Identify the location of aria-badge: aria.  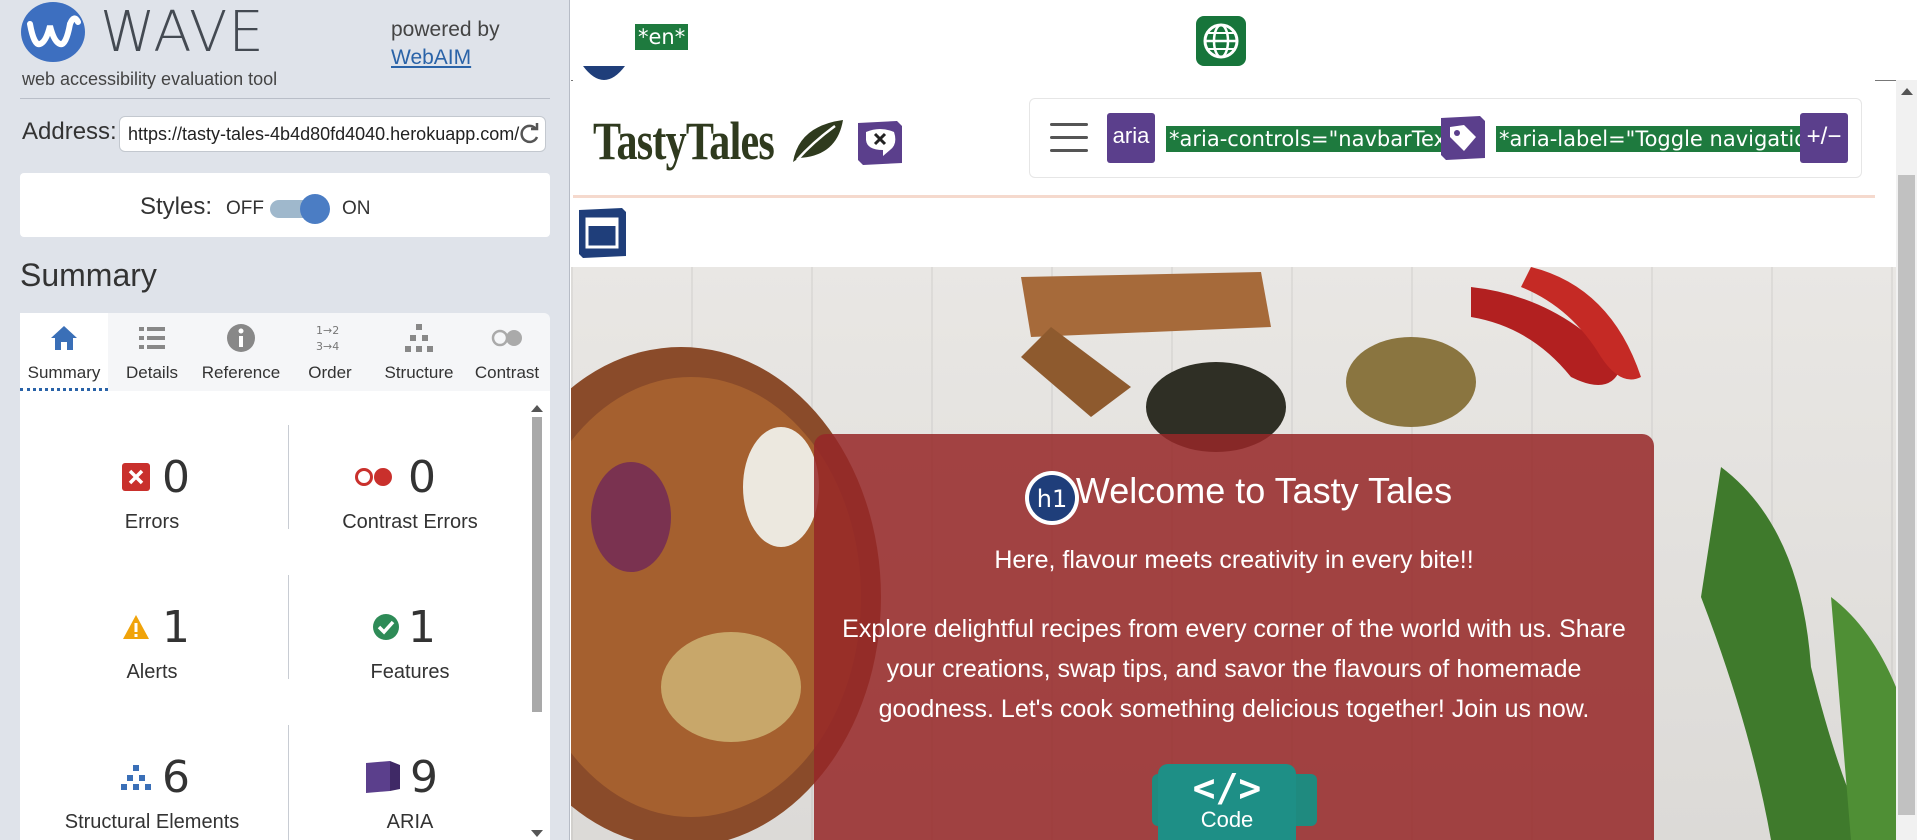
(1131, 138).